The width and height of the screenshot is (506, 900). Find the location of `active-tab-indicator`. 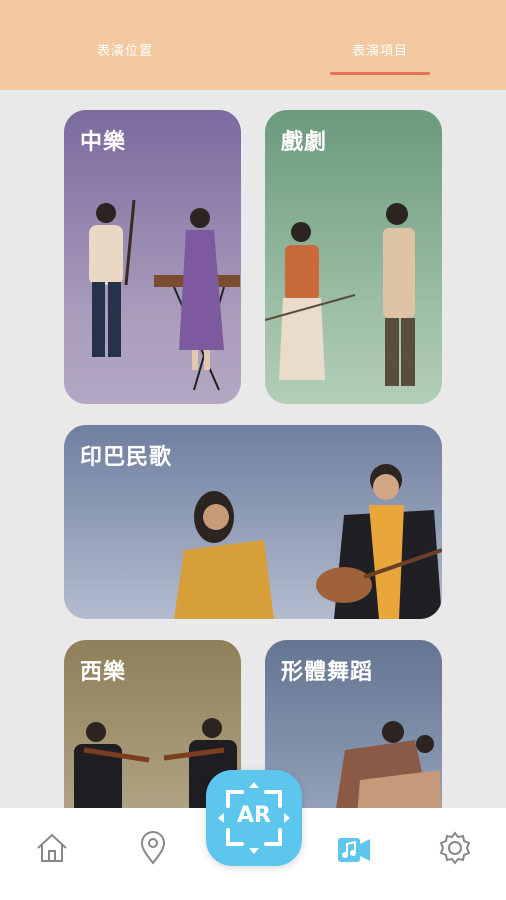

active-tab-indicator is located at coordinates (380, 73).